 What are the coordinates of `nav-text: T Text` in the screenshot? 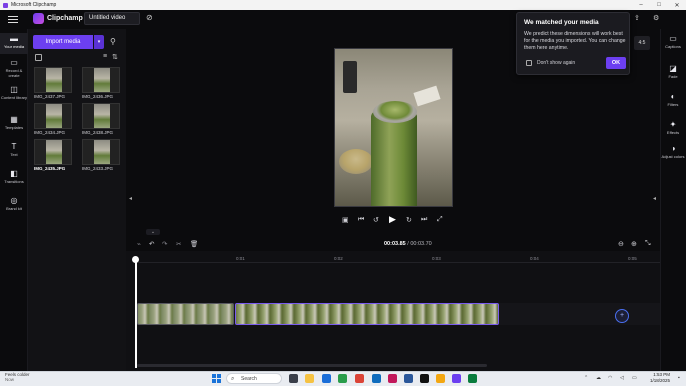 It's located at (14, 150).